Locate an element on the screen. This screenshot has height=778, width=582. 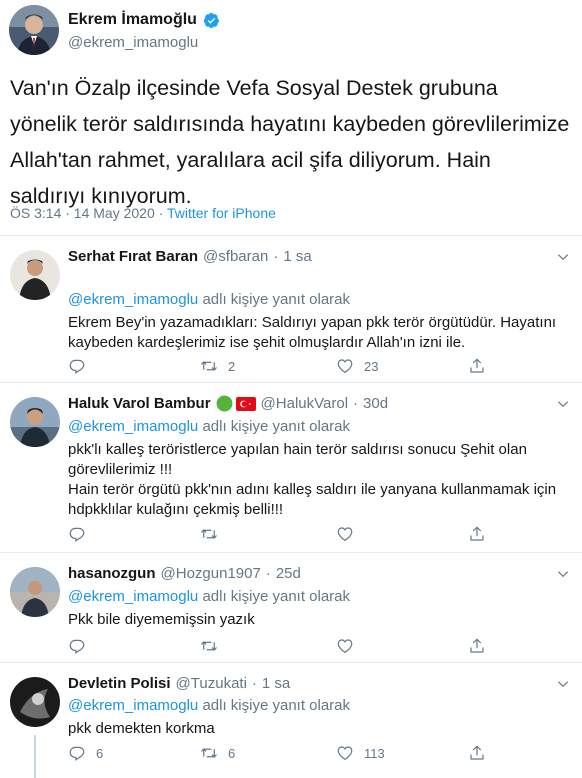
verified-badge-icon is located at coordinates (211, 20).